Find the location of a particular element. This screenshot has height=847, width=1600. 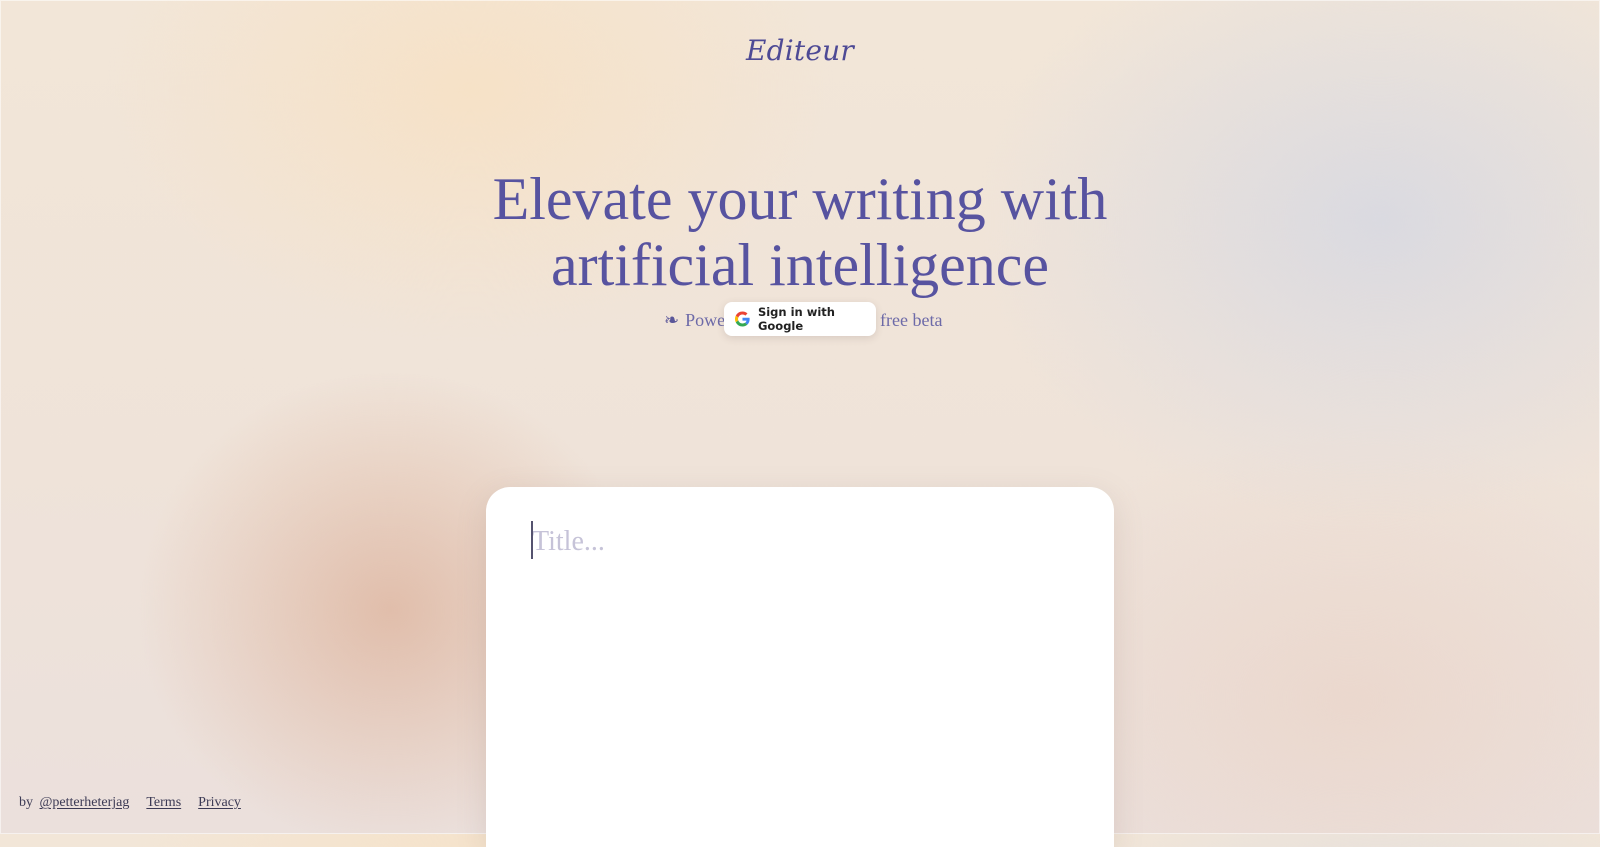

footer: by @petterheterjag Terms Privacy is located at coordinates (130, 803).